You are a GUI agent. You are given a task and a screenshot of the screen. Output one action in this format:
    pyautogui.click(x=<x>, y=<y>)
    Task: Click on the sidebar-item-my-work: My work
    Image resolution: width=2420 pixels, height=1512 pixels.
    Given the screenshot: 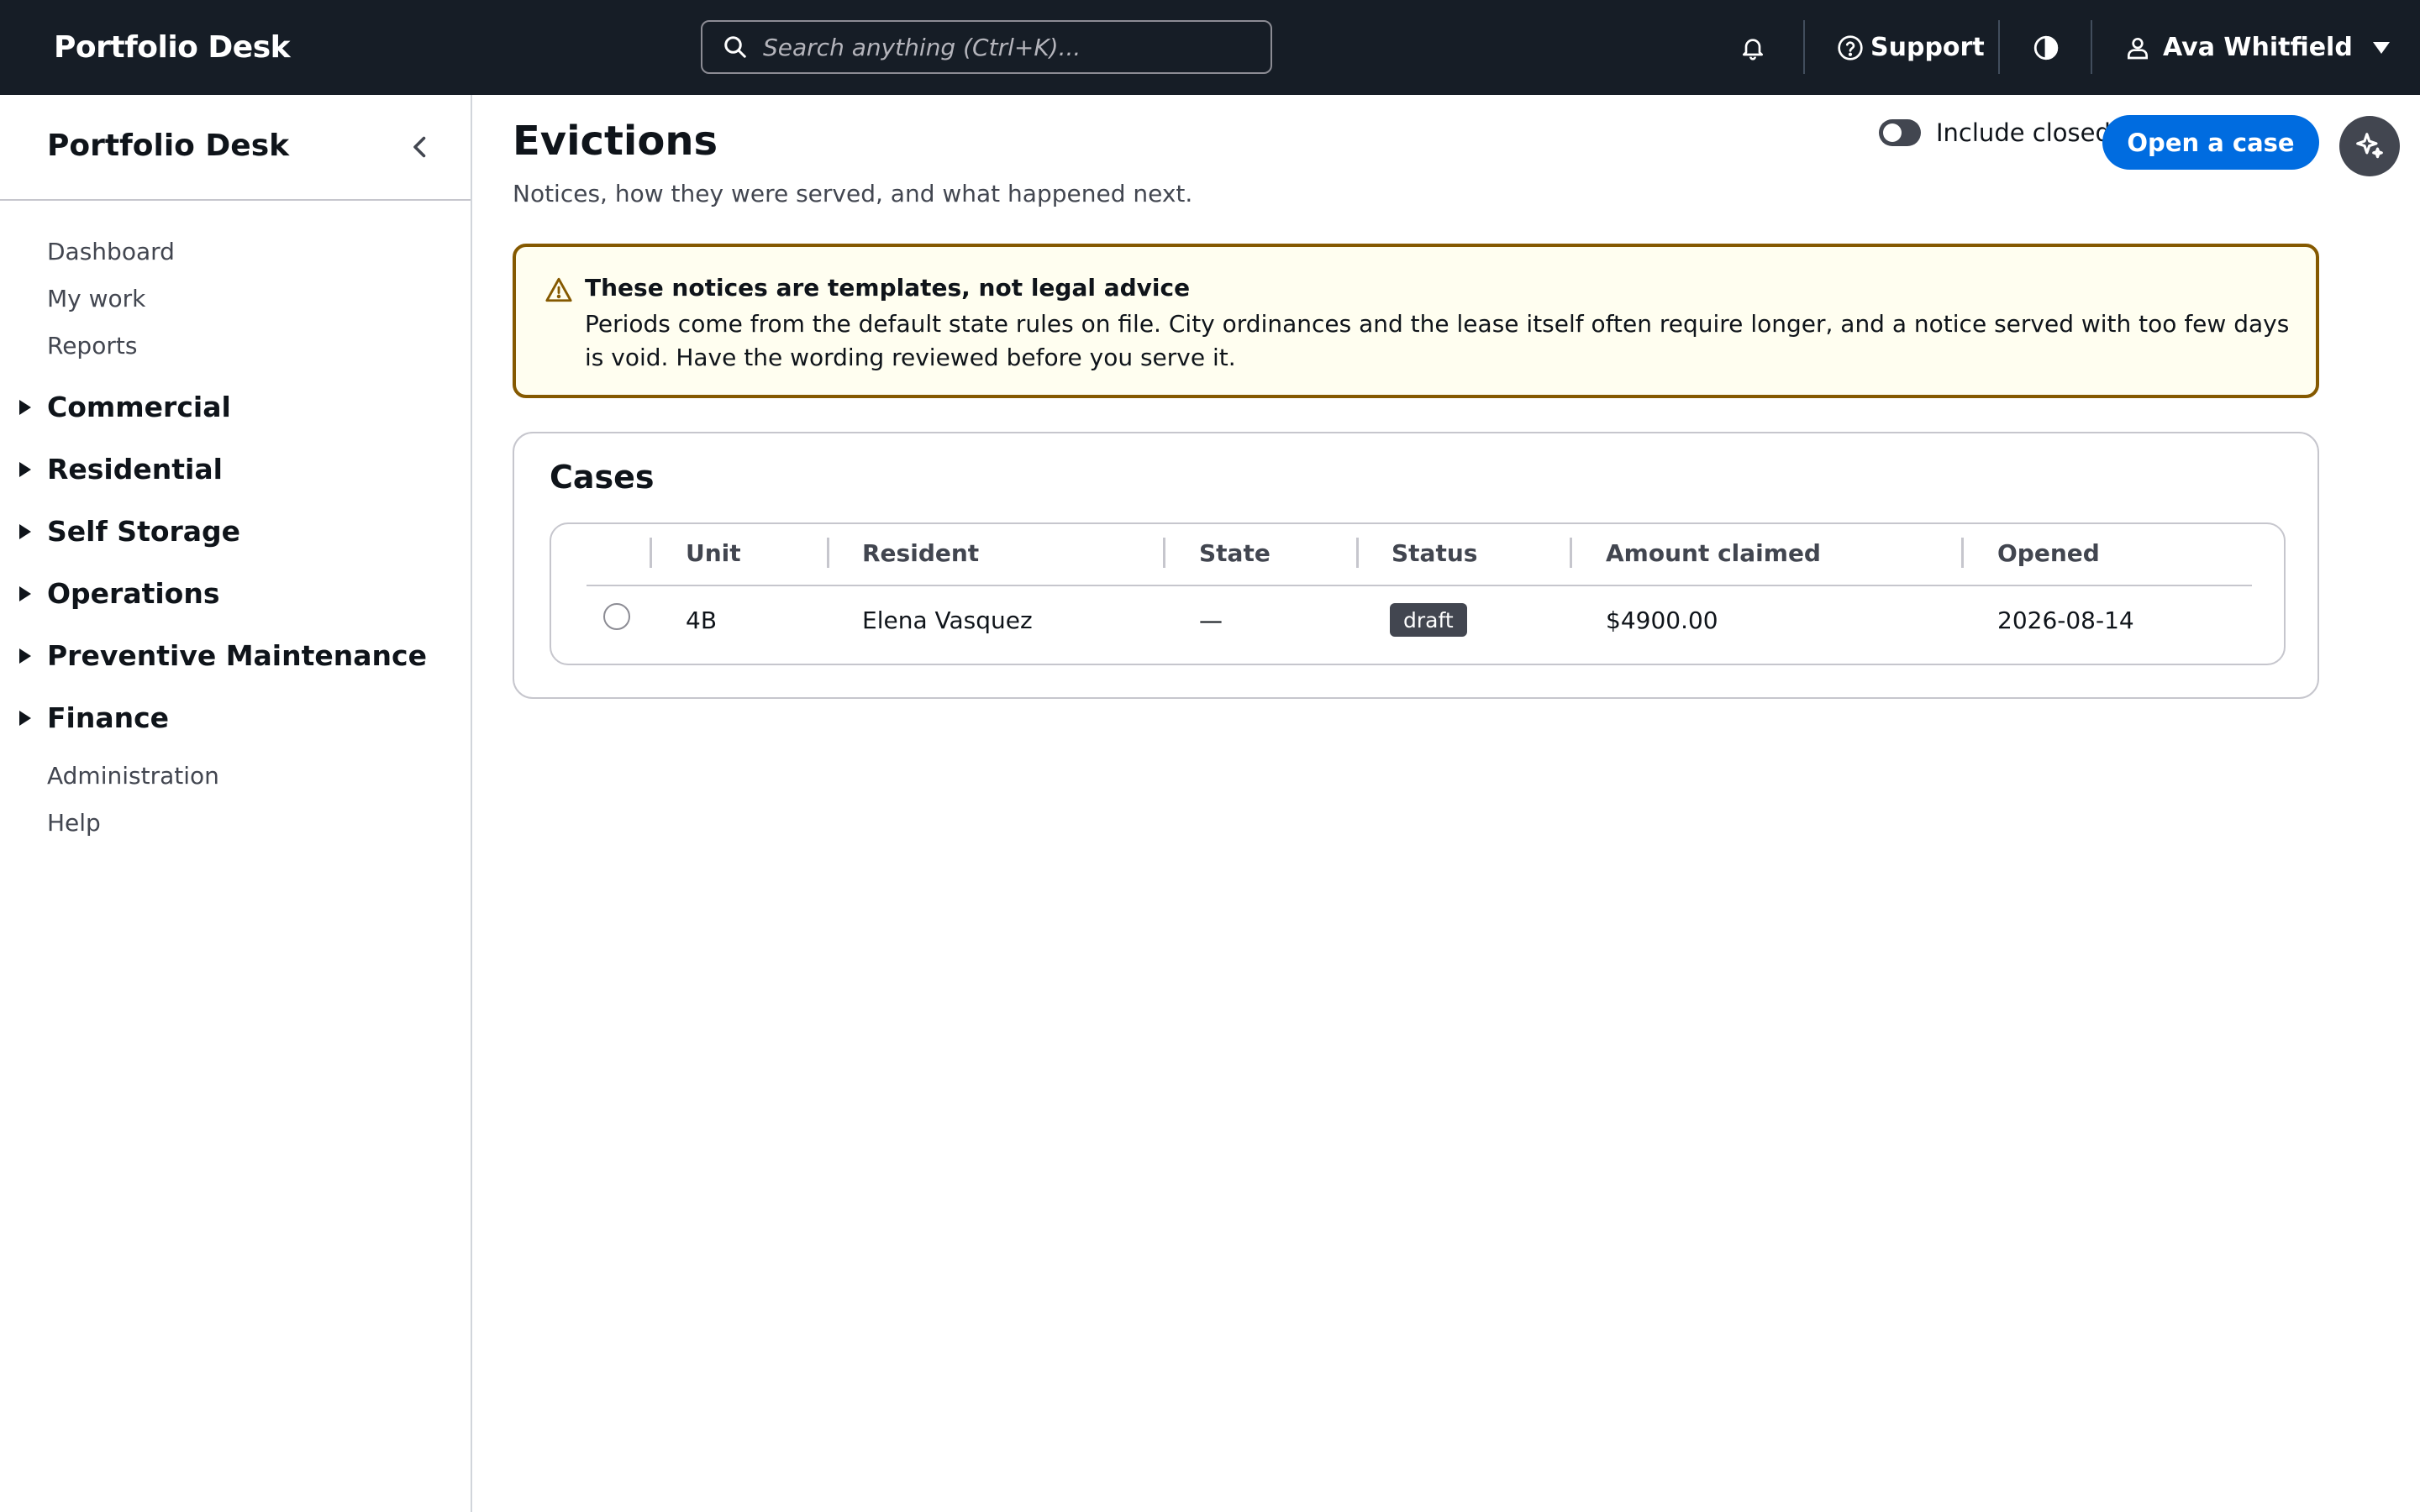 What is the action you would take?
    pyautogui.click(x=96, y=298)
    